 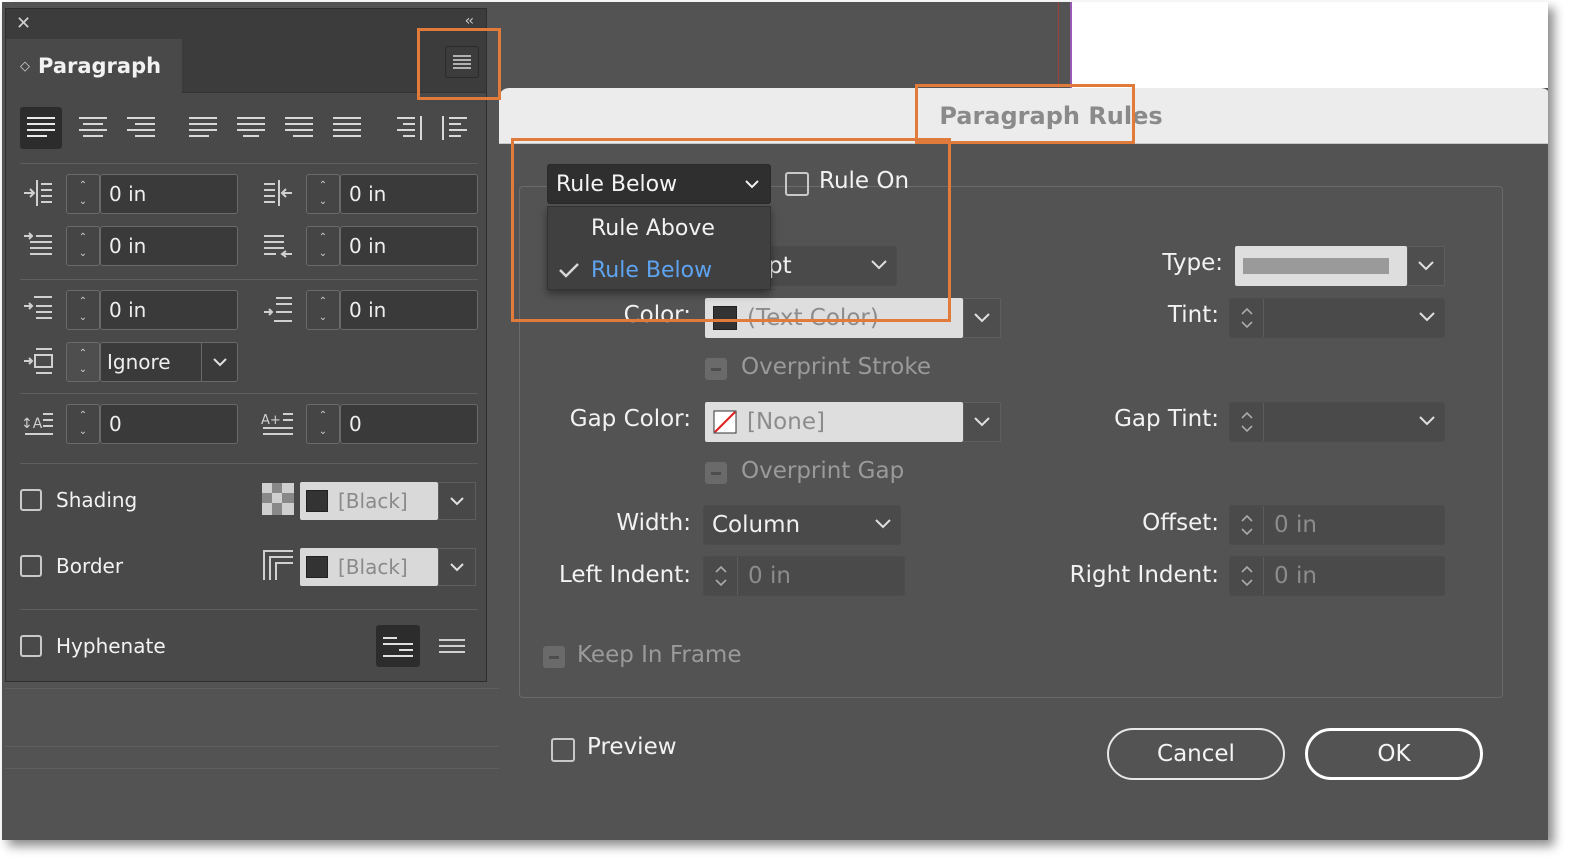 I want to click on drop-cap-lines-icon: ↕A, so click(x=38, y=423).